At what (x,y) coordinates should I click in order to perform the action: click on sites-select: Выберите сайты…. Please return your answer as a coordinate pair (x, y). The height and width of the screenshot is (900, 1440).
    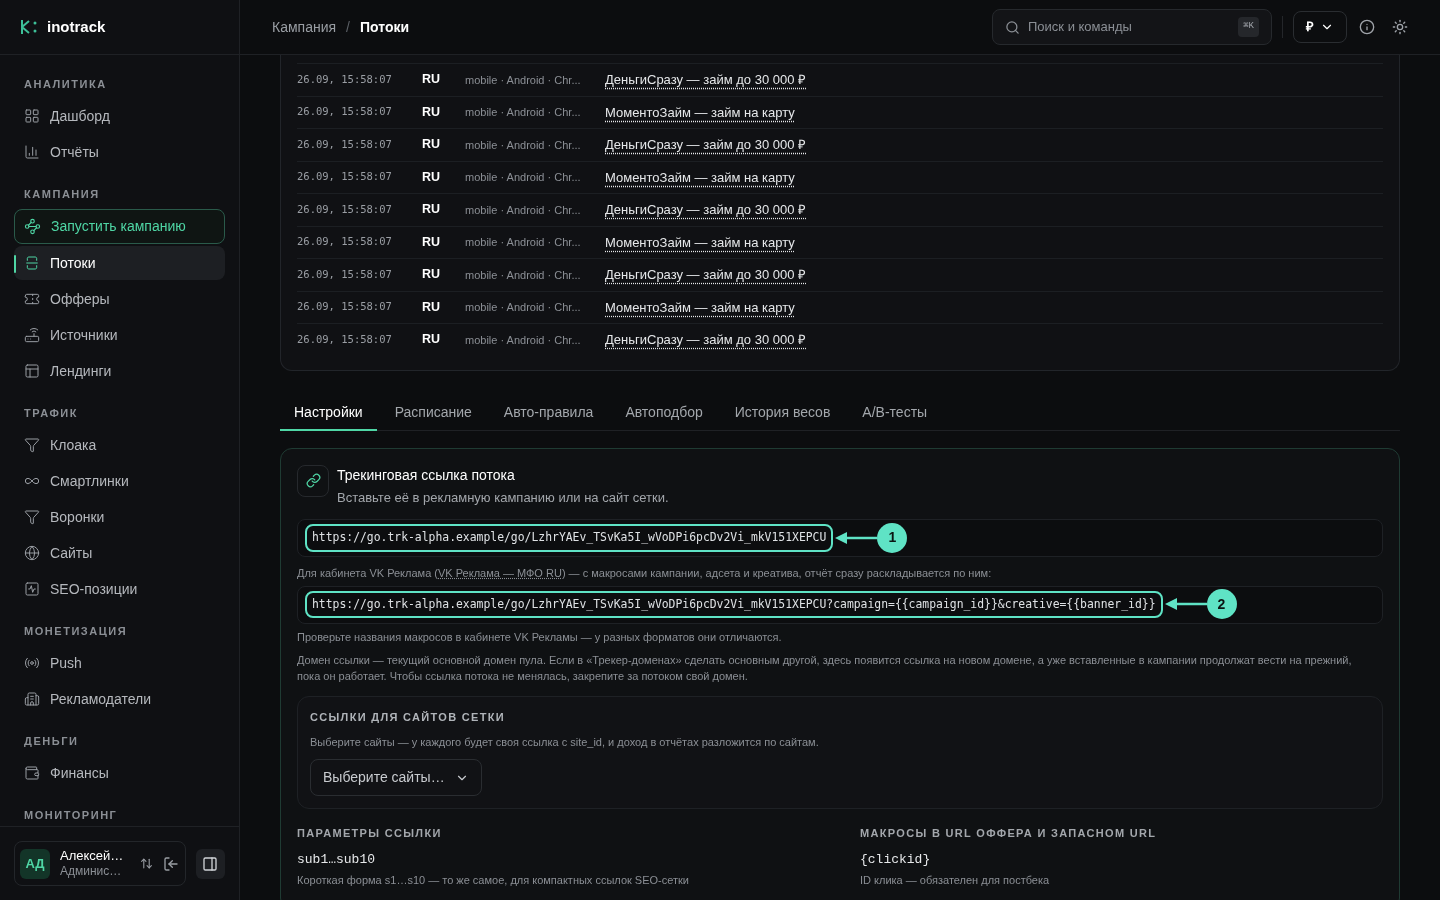
    Looking at the image, I should click on (396, 777).